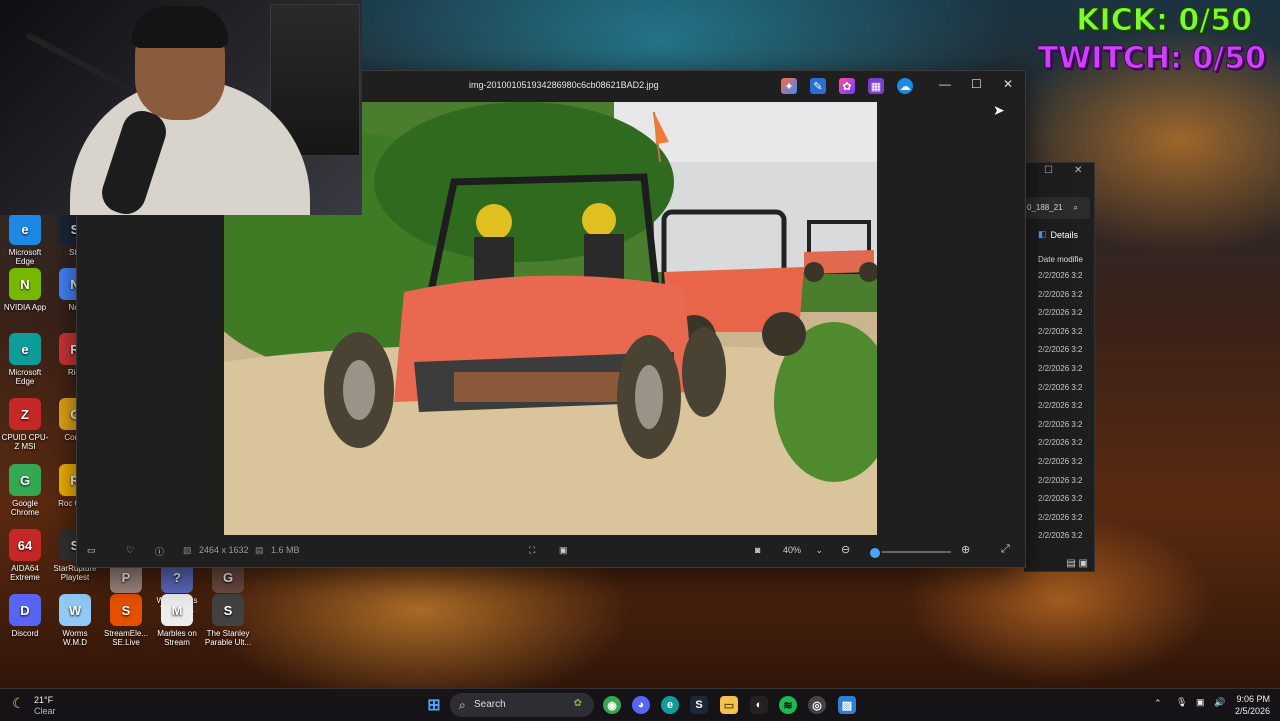  I want to click on chrome-icon: G, so click(25, 480).